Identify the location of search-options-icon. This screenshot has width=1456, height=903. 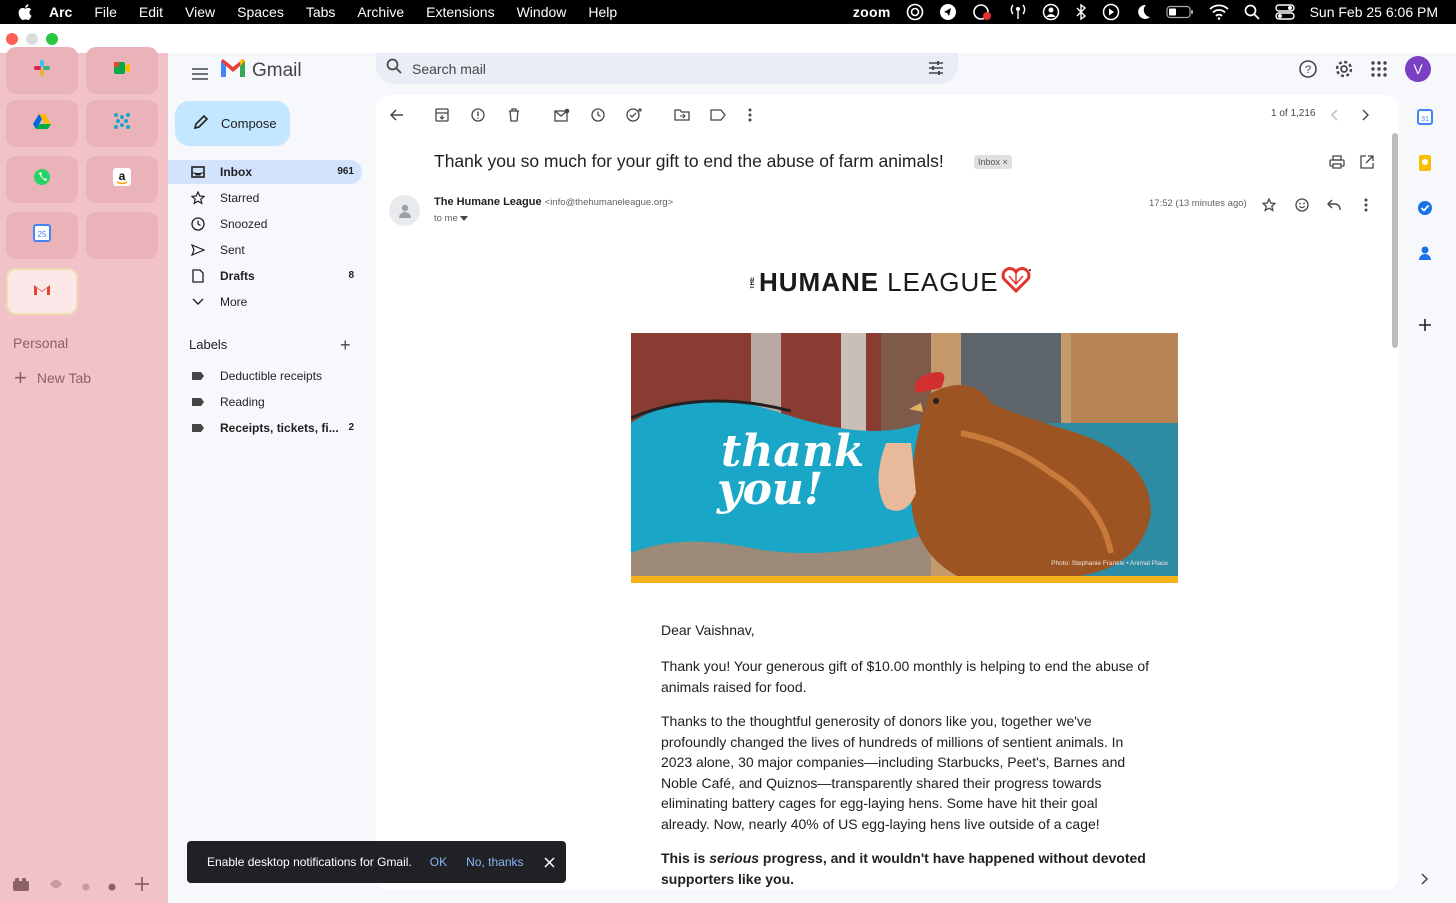
(936, 70).